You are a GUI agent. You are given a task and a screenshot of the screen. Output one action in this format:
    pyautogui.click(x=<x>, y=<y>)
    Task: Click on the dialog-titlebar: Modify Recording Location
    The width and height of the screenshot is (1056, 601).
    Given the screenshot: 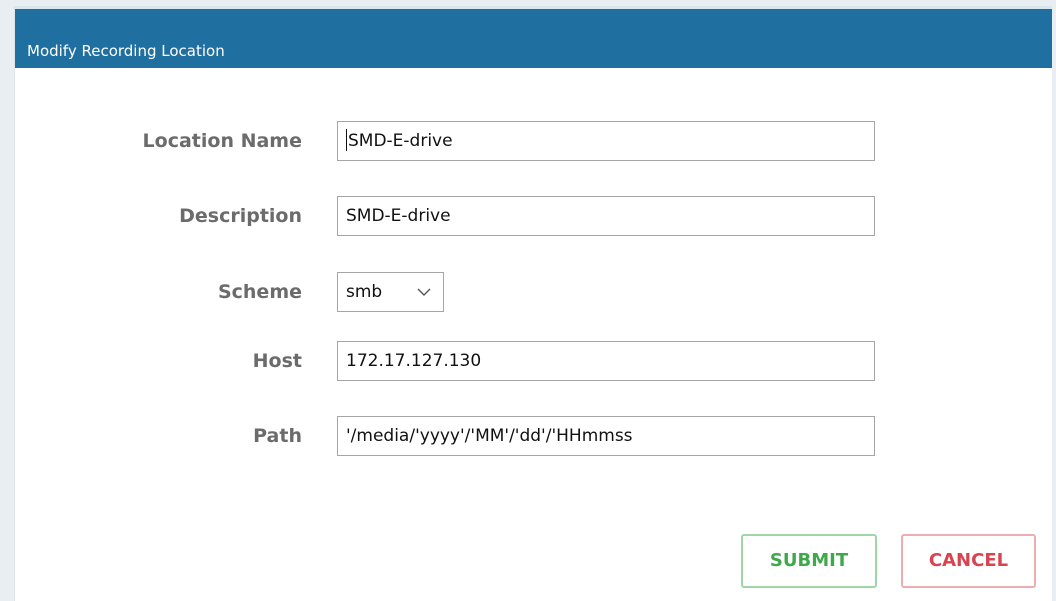 What is the action you would take?
    pyautogui.click(x=533, y=37)
    